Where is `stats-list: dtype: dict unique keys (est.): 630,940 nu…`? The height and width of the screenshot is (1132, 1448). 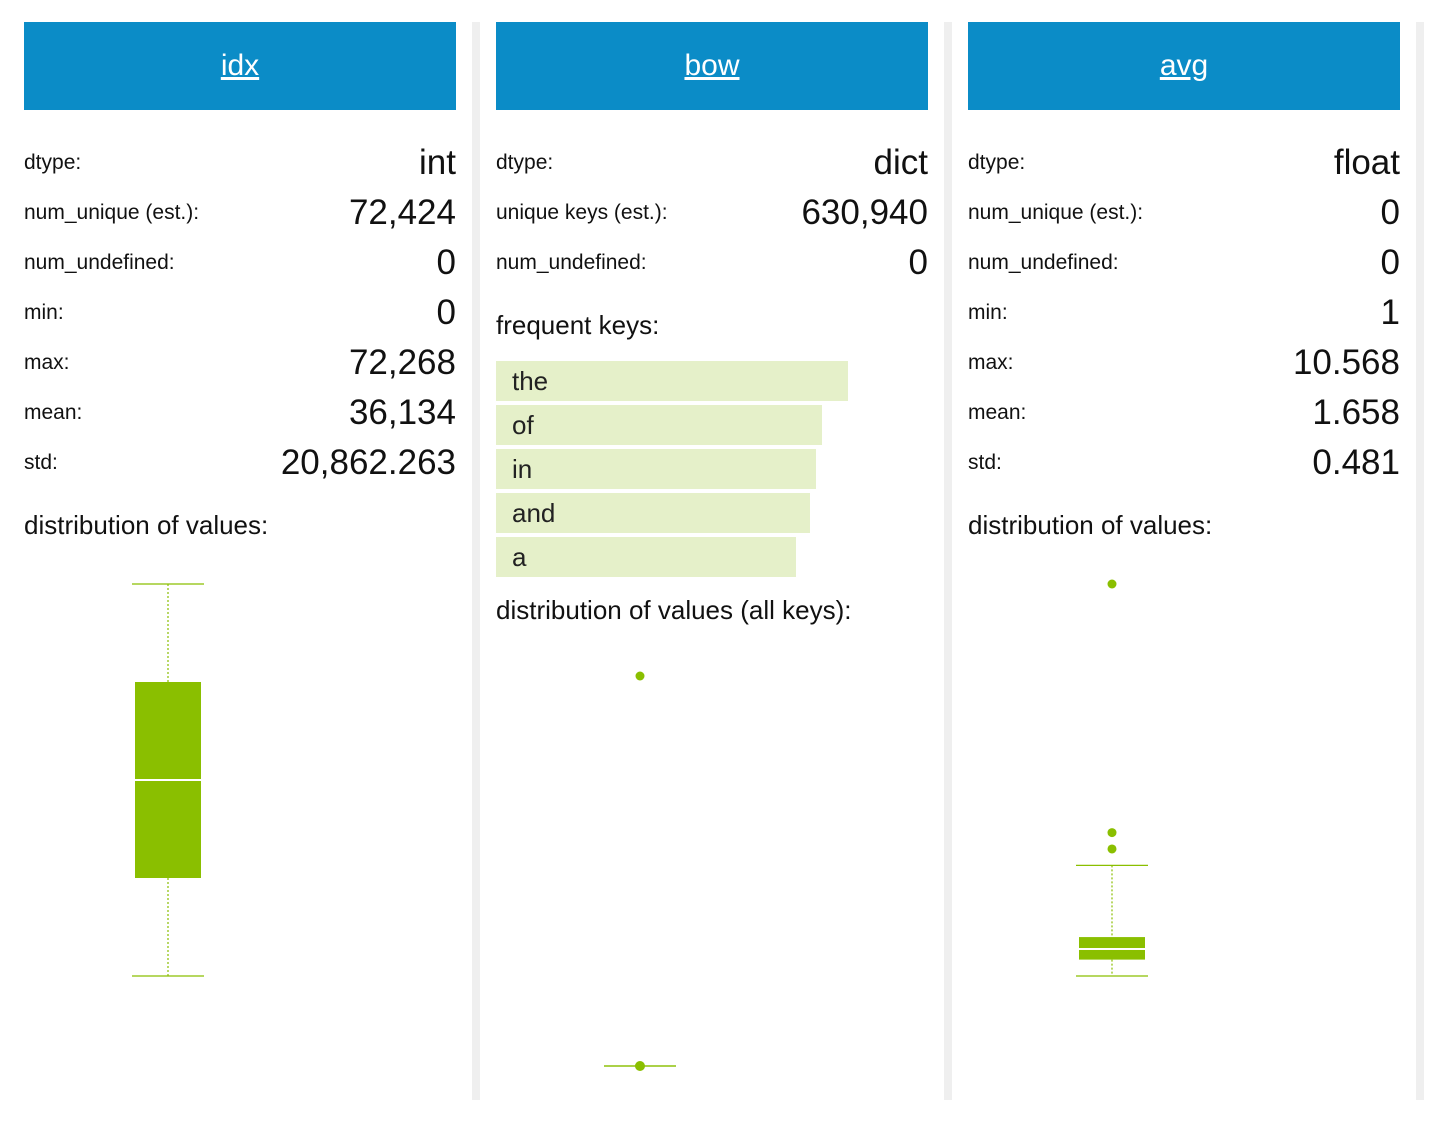 stats-list: dtype: dict unique keys (est.): 630,940 nu… is located at coordinates (712, 213).